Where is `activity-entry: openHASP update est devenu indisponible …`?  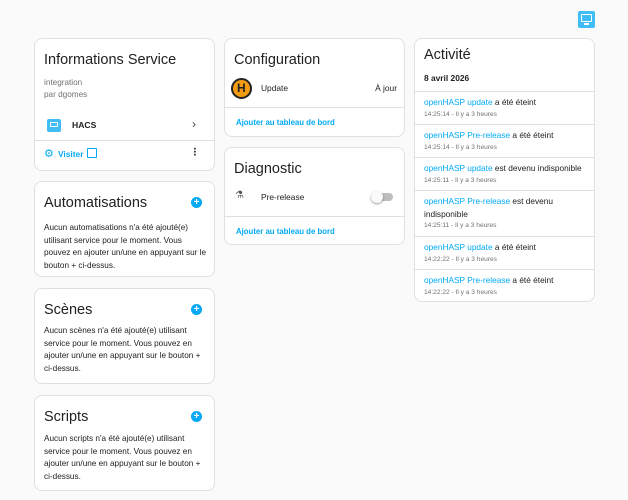
activity-entry: openHASP update est devenu indisponible … is located at coordinates (504, 171).